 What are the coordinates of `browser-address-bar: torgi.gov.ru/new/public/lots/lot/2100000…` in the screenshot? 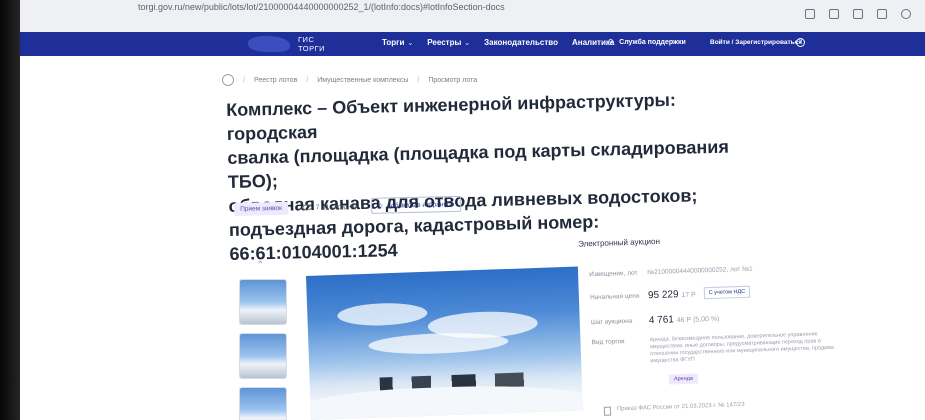 It's located at (472, 16).